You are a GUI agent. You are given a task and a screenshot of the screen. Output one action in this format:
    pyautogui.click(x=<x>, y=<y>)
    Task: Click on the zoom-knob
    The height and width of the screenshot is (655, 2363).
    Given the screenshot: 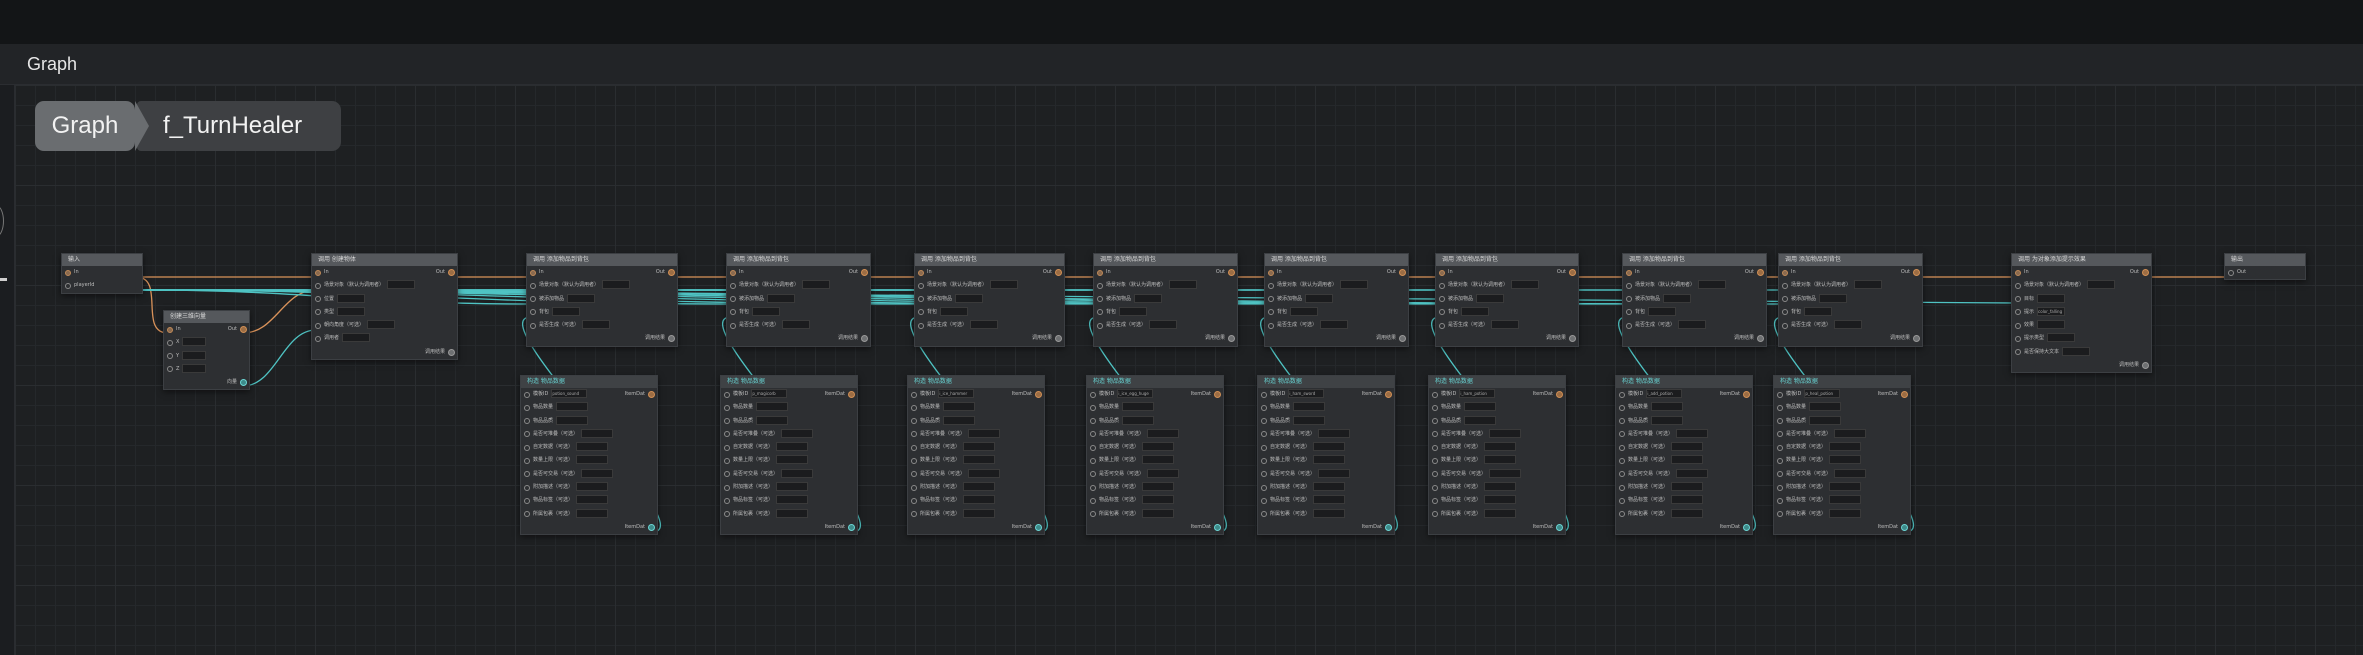 What is the action you would take?
    pyautogui.click(x=2, y=221)
    